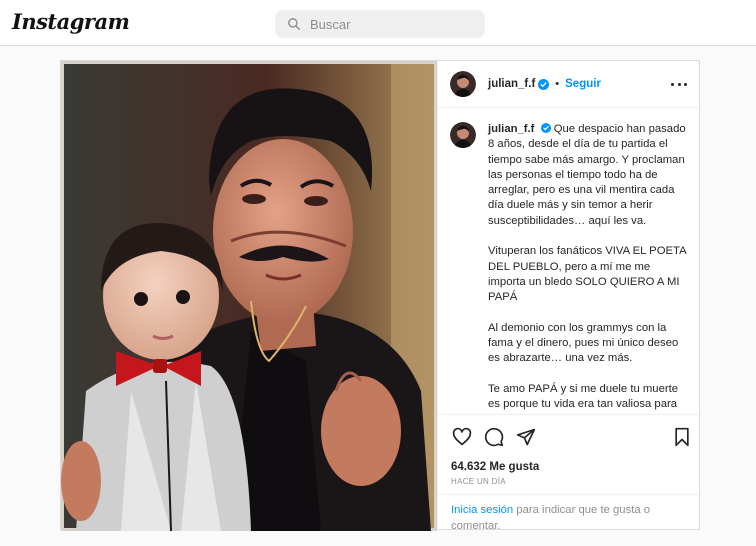 The image size is (756, 546). What do you see at coordinates (511, 129) in the screenshot?
I see `caption-username: julian_f.f` at bounding box center [511, 129].